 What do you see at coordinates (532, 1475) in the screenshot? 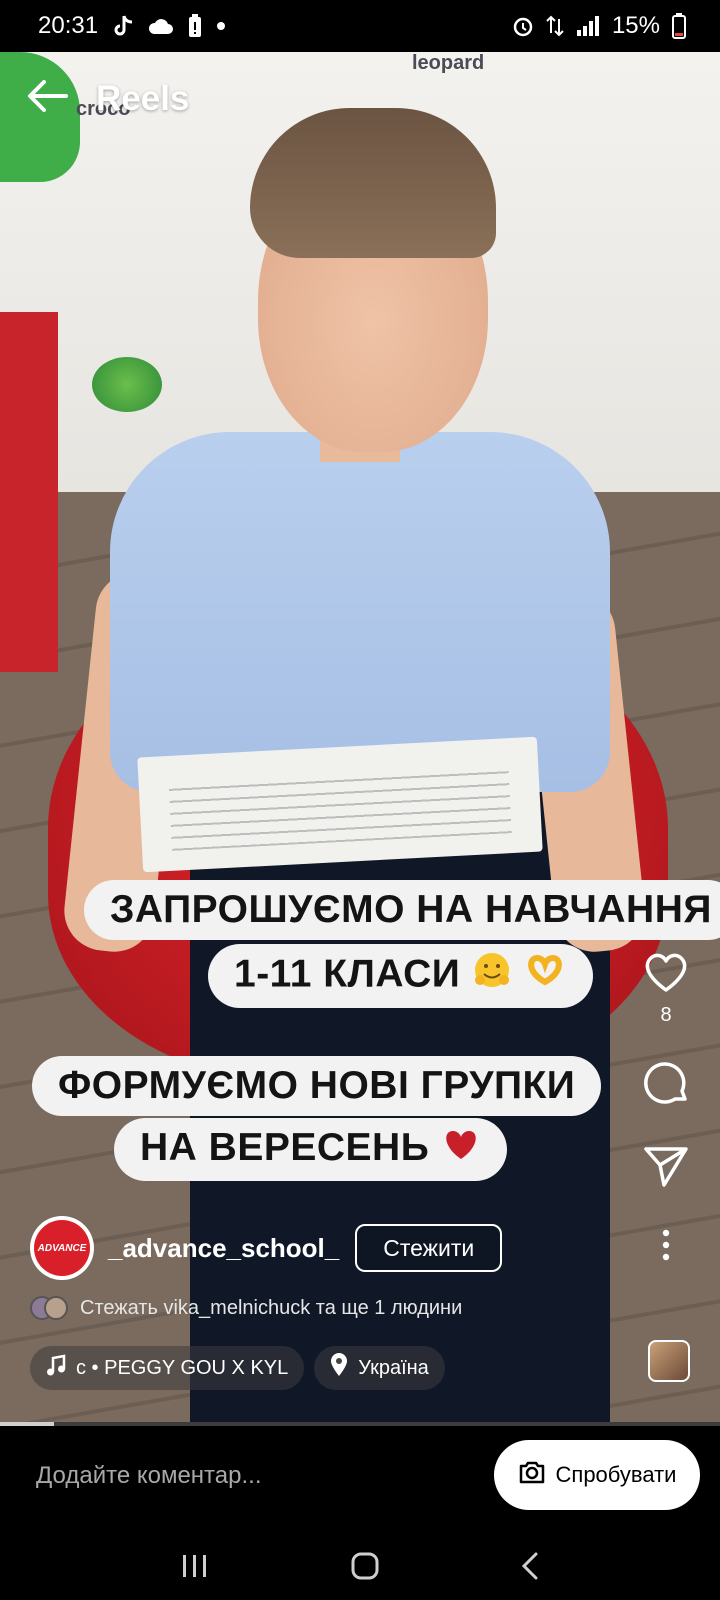
I see `camera-icon` at bounding box center [532, 1475].